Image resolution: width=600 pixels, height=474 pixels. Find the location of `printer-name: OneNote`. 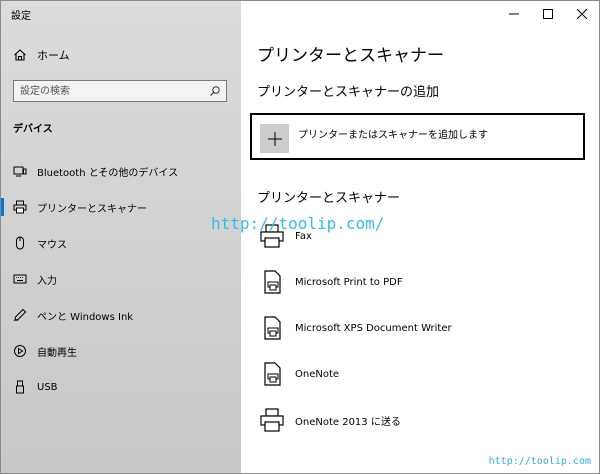

printer-name: OneNote is located at coordinates (317, 374).